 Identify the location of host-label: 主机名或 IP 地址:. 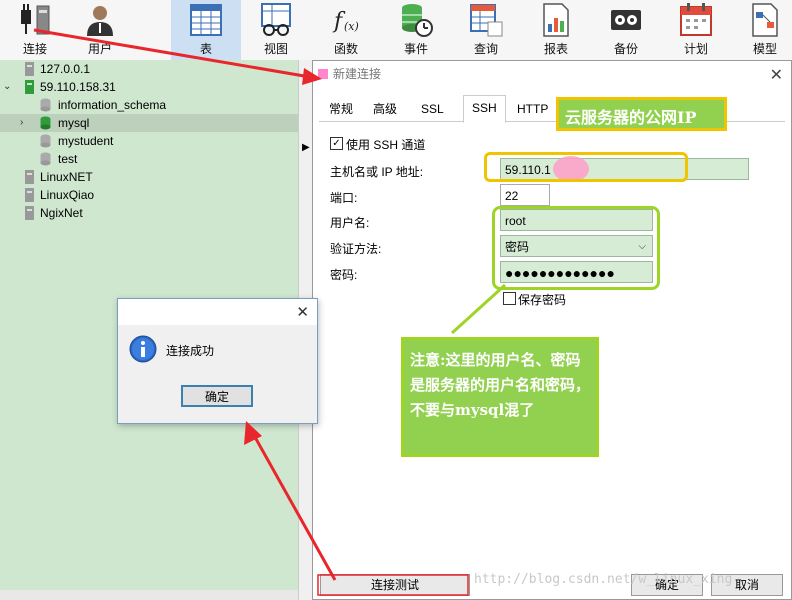
(377, 172).